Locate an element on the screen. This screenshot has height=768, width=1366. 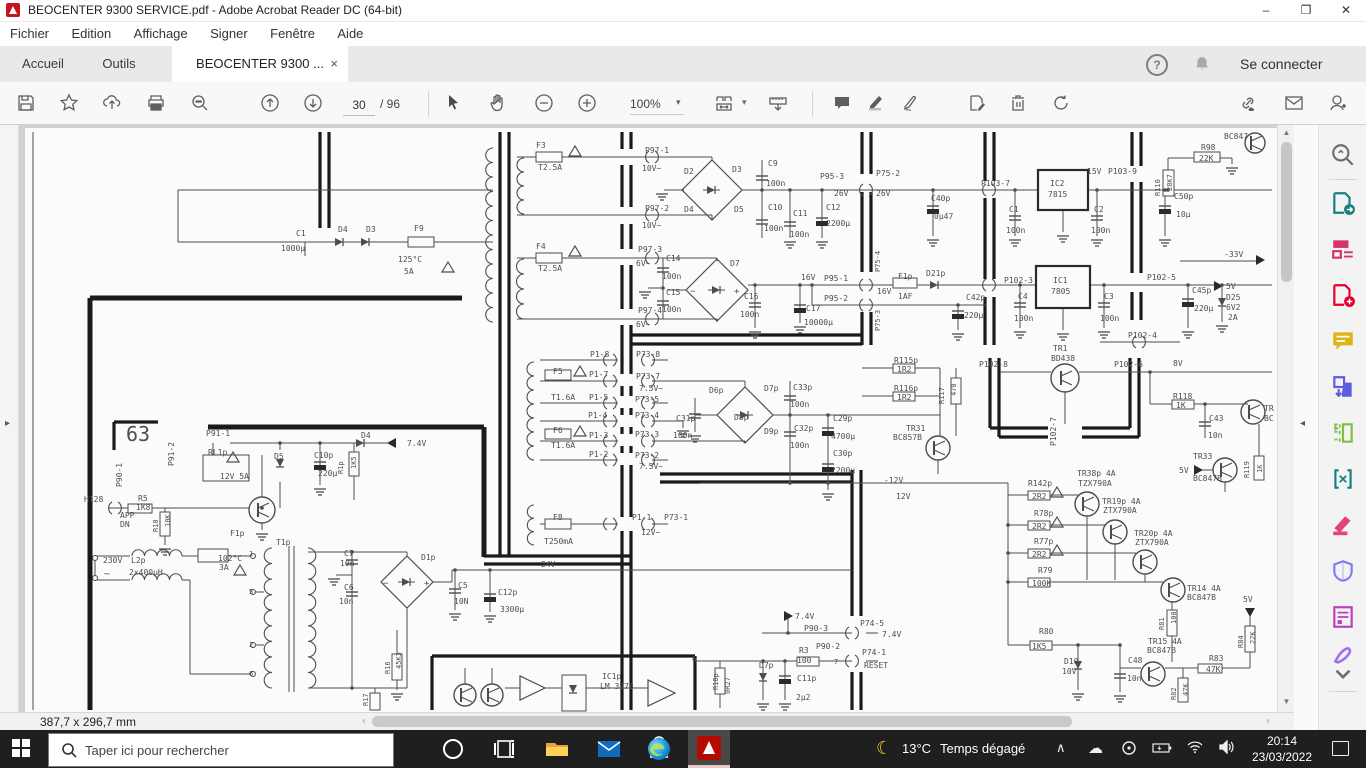
combine-files-icon is located at coordinates (1343, 387).